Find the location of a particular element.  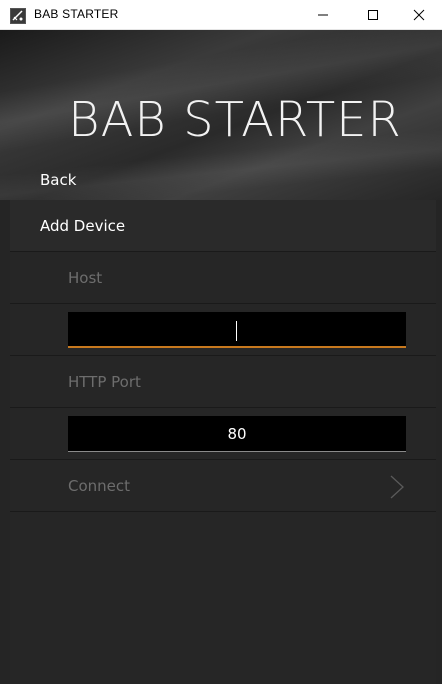

maximize-button is located at coordinates (373, 15).